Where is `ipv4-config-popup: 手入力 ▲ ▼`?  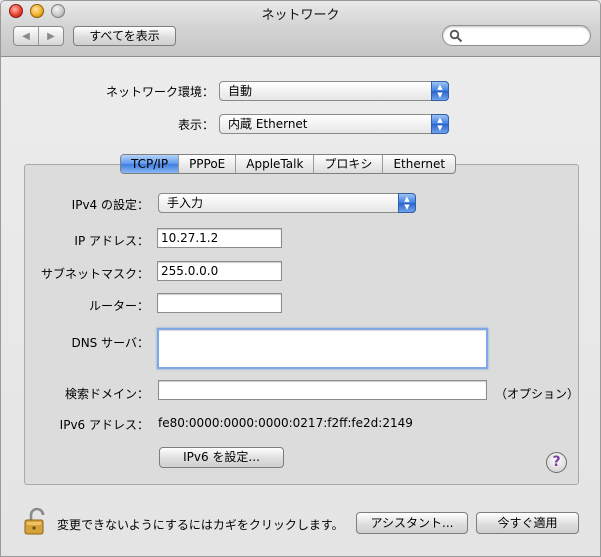 ipv4-config-popup: 手入力 ▲ ▼ is located at coordinates (287, 203).